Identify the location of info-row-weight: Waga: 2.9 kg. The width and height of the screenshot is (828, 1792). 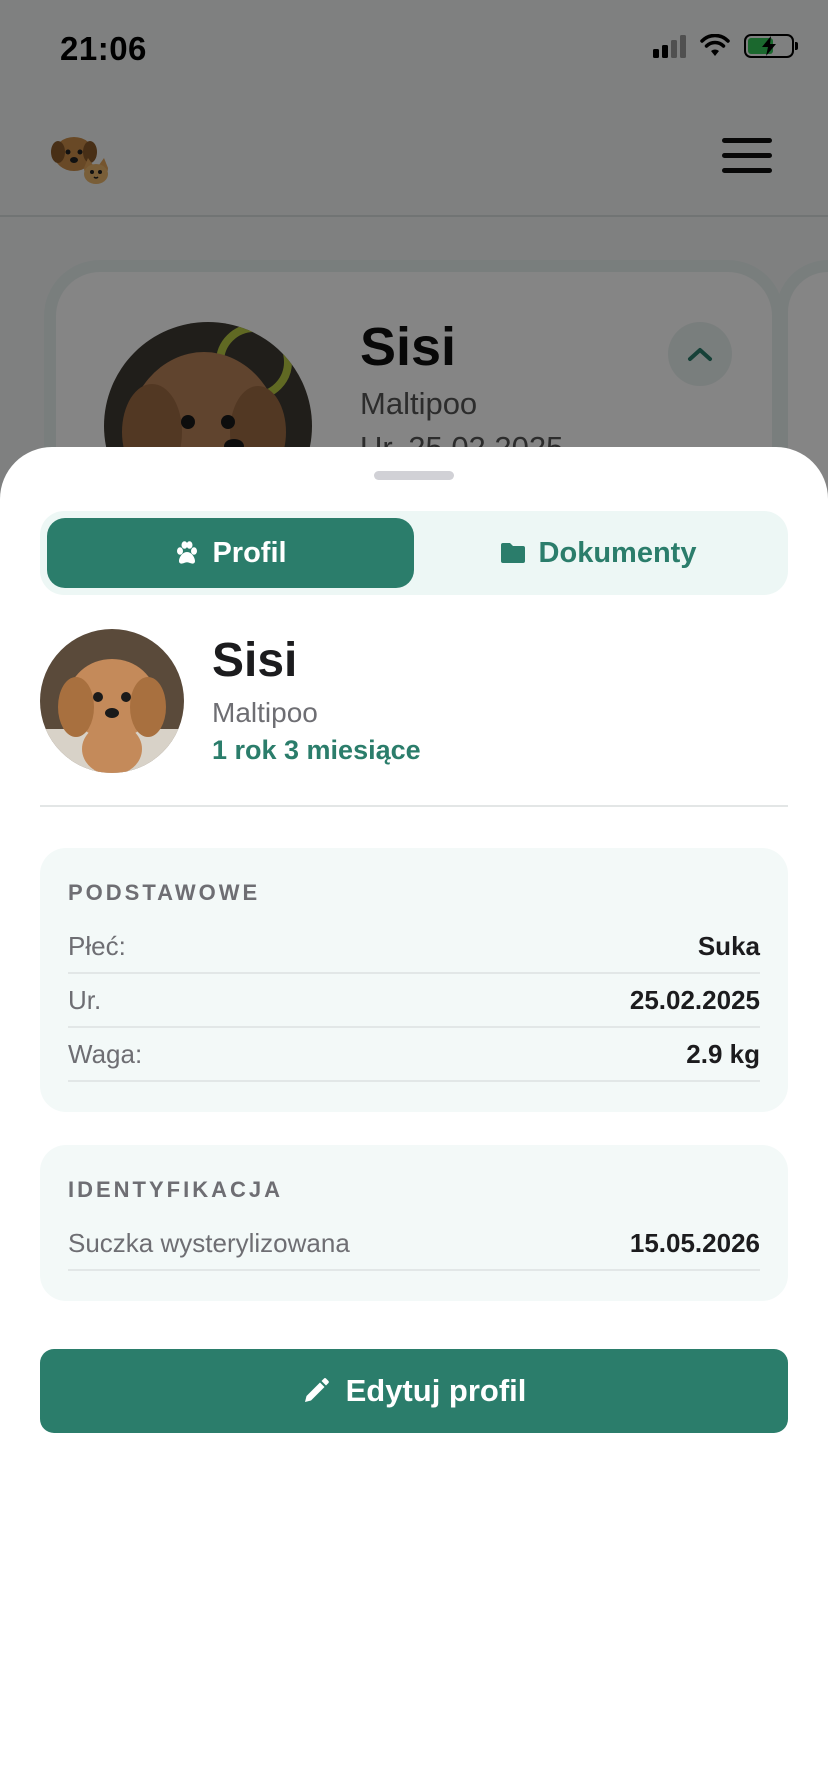
(414, 1055).